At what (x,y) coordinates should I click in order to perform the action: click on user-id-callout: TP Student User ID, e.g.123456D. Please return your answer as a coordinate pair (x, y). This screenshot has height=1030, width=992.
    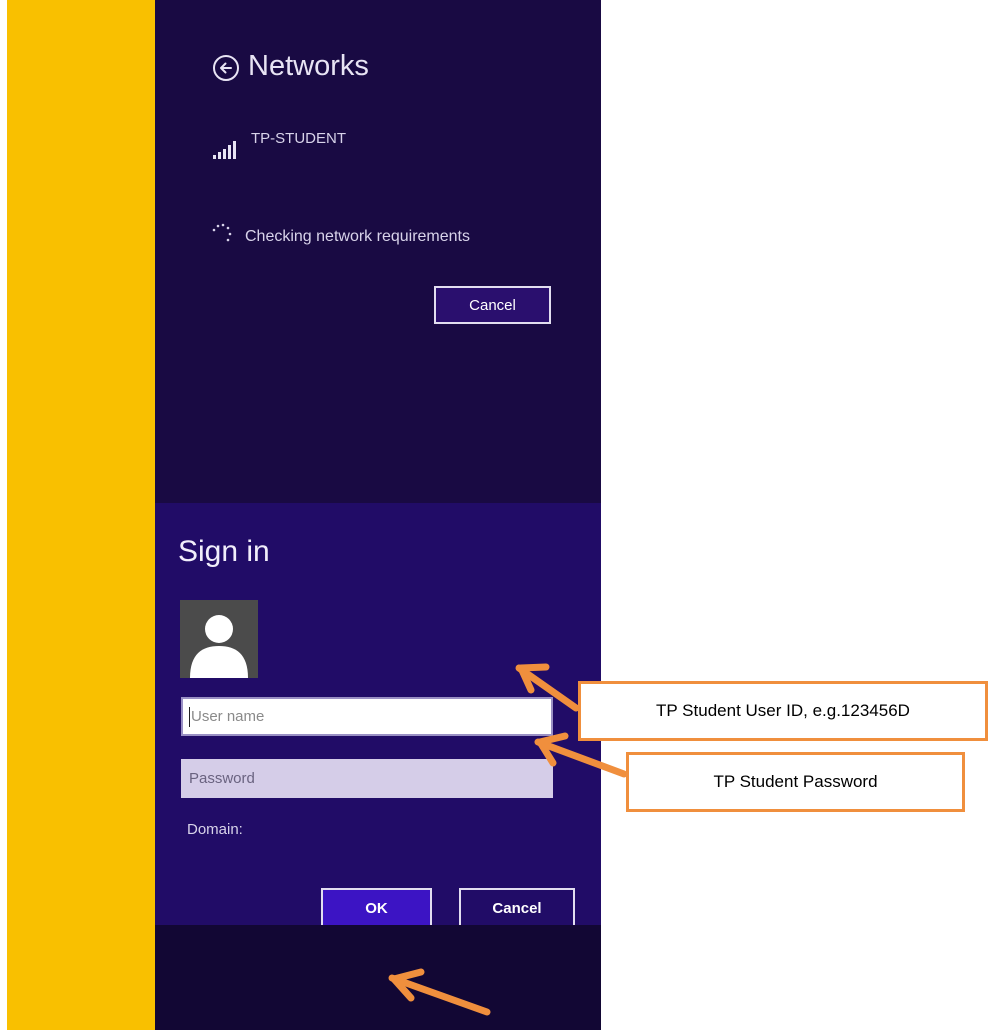
    Looking at the image, I should click on (783, 711).